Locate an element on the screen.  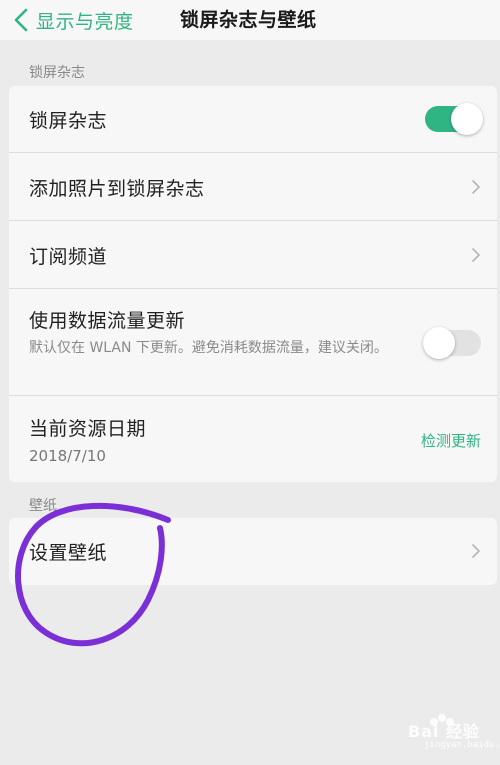
row-subscribe-channels: 订阅频道 is located at coordinates (253, 255).